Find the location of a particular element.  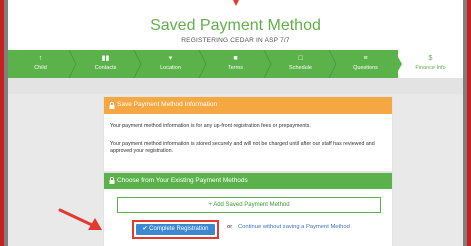

add-saved-payment-method-button: + Add Saved Payment Method is located at coordinates (249, 205).